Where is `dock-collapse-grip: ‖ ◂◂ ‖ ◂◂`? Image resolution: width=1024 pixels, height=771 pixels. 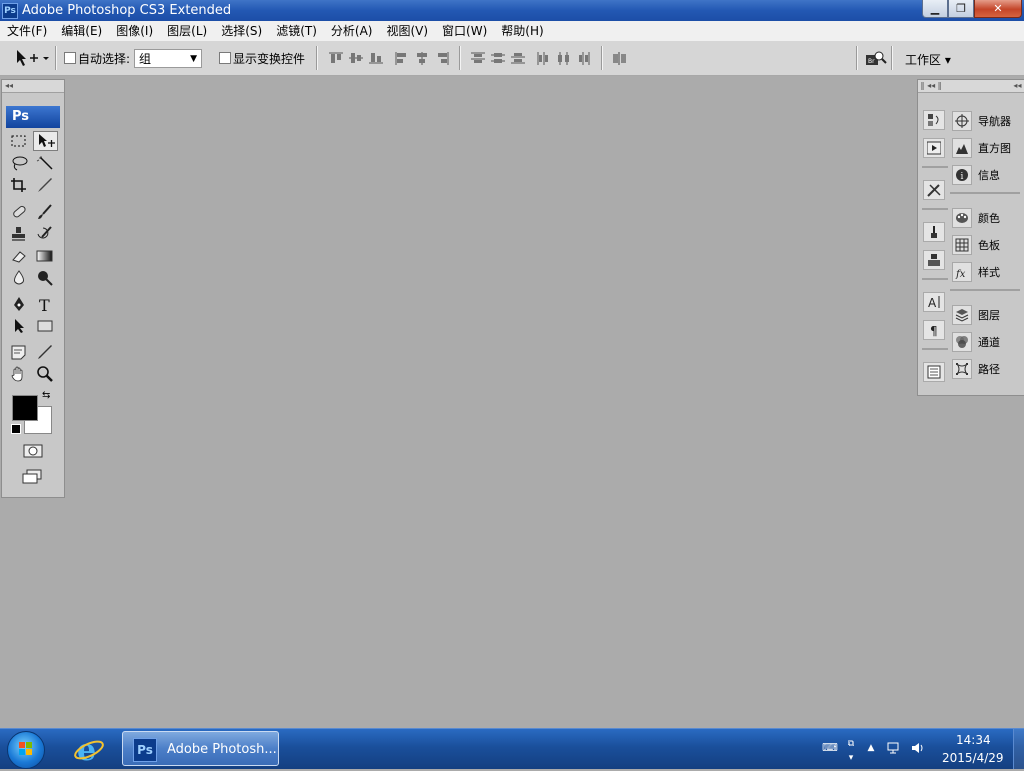 dock-collapse-grip: ‖ ◂◂ ‖ ◂◂ is located at coordinates (971, 86).